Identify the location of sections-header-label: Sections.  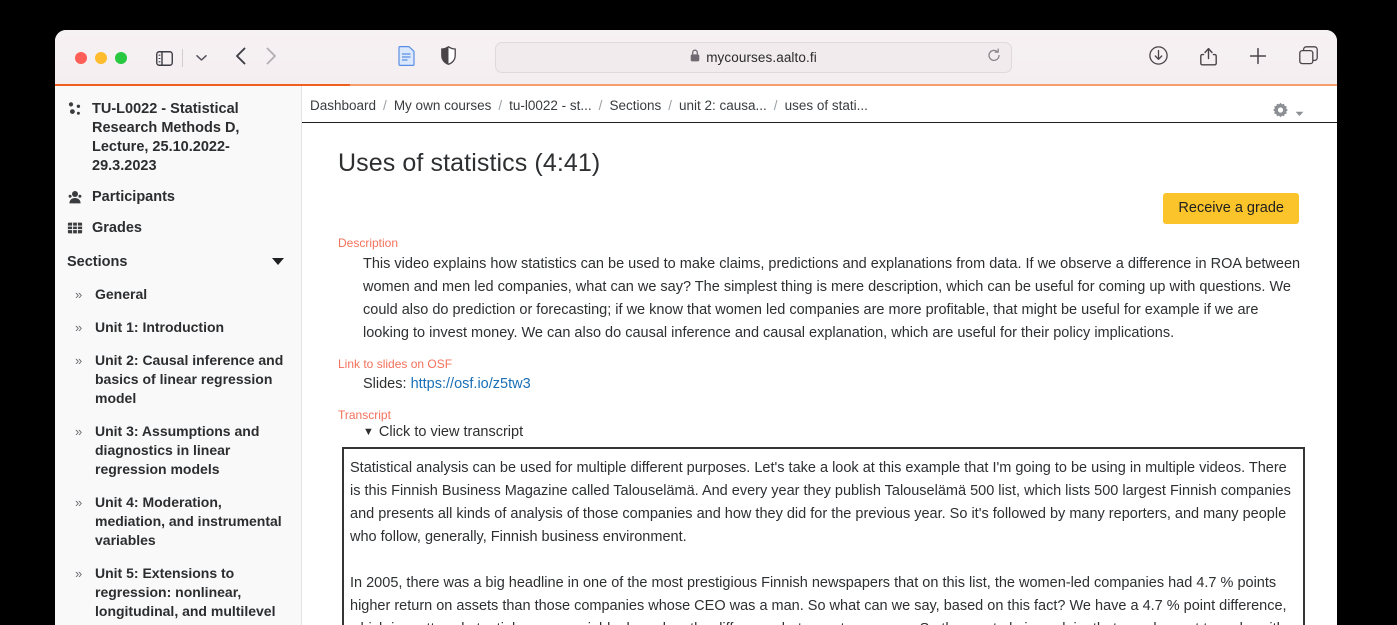
(97, 262).